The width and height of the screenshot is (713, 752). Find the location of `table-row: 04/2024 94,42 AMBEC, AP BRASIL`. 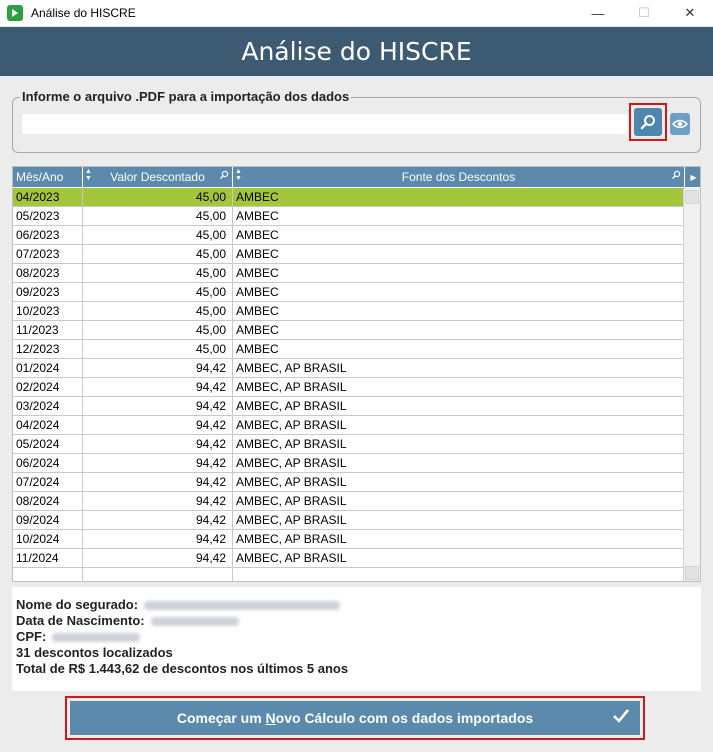

table-row: 04/2024 94,42 AMBEC, AP BRASIL is located at coordinates (349, 425).